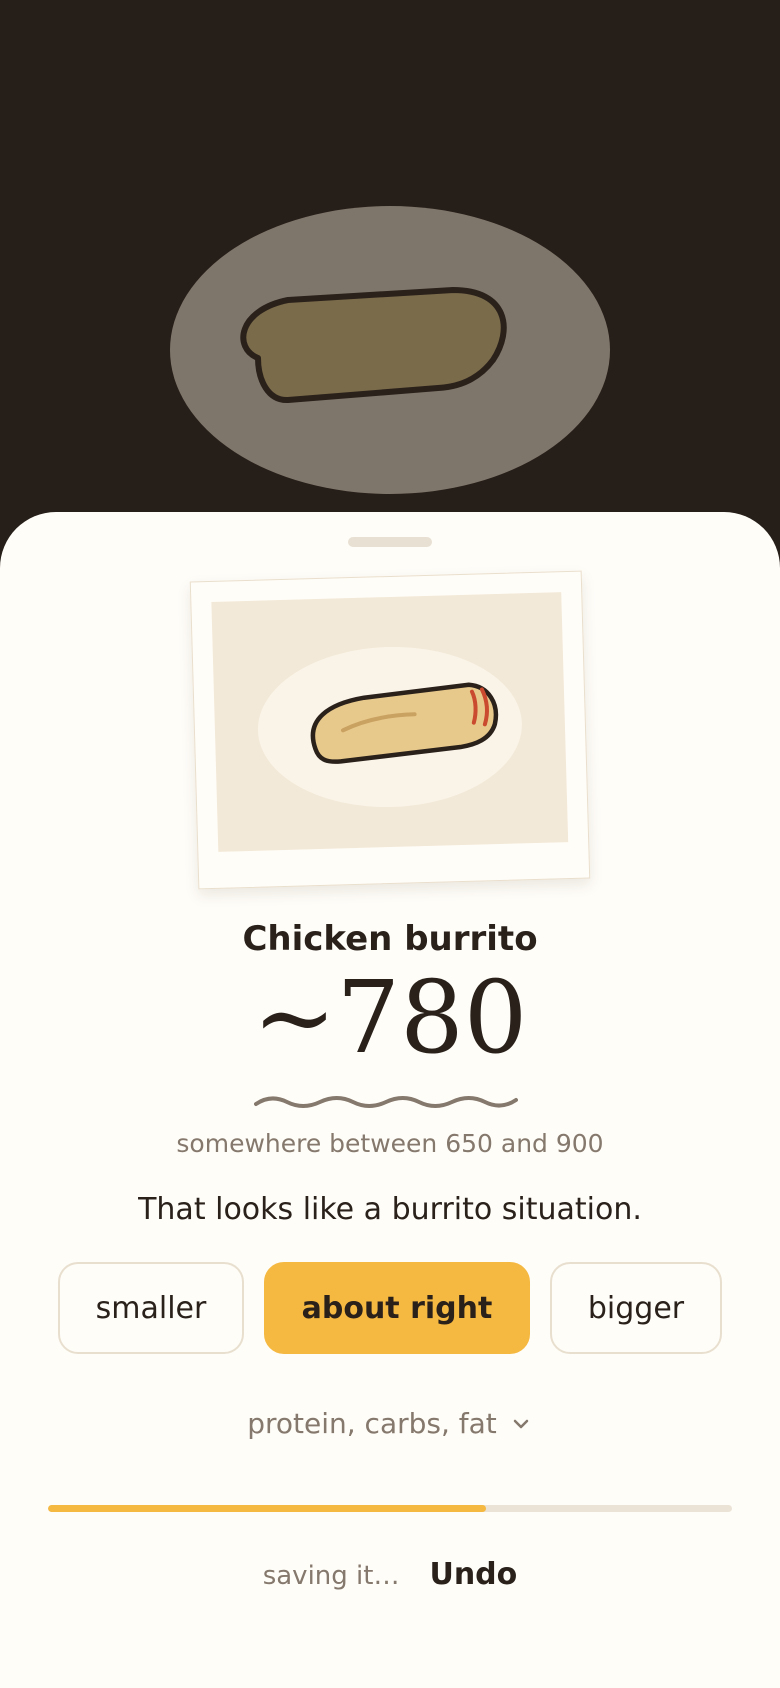 This screenshot has width=780, height=1688. What do you see at coordinates (372, 1423) in the screenshot?
I see `macros-label: protein, carbs, fat` at bounding box center [372, 1423].